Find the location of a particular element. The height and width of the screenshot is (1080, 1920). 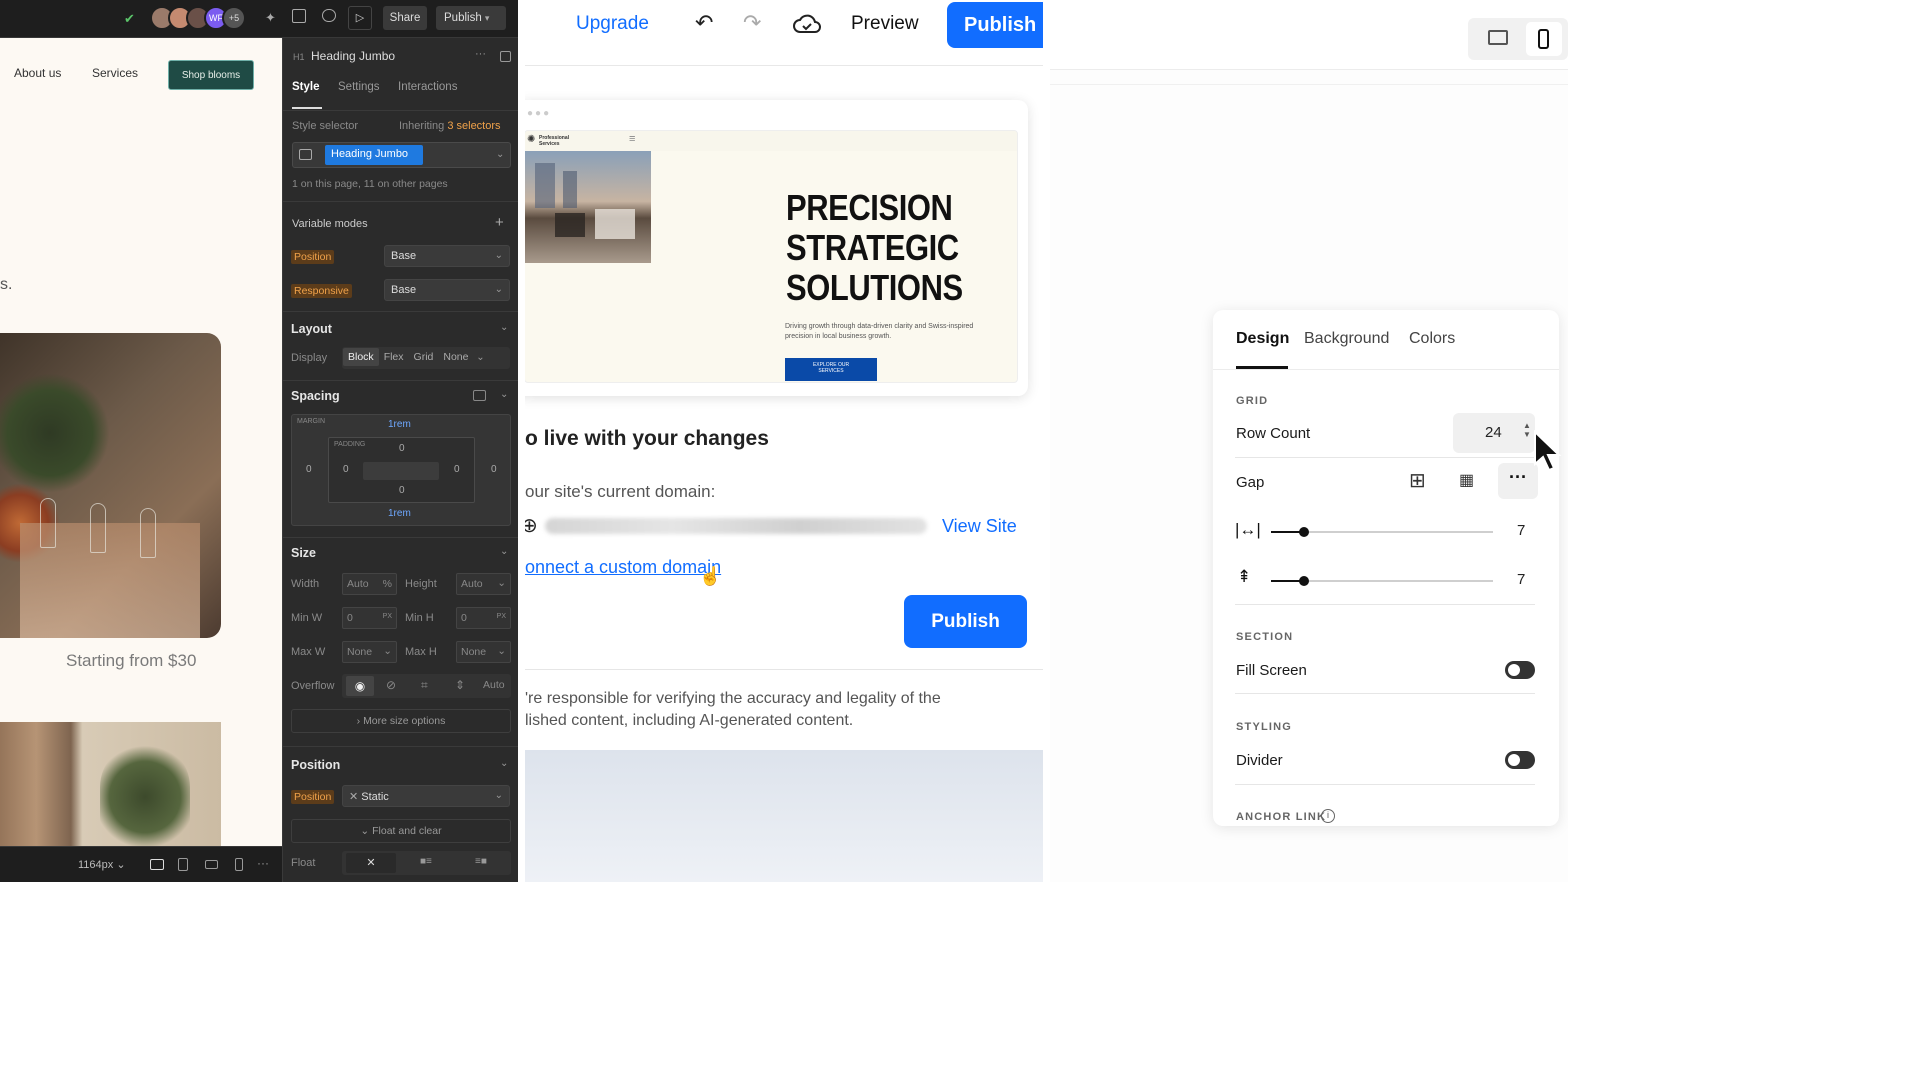

publish-dialog-button: Publish is located at coordinates (965, 621).